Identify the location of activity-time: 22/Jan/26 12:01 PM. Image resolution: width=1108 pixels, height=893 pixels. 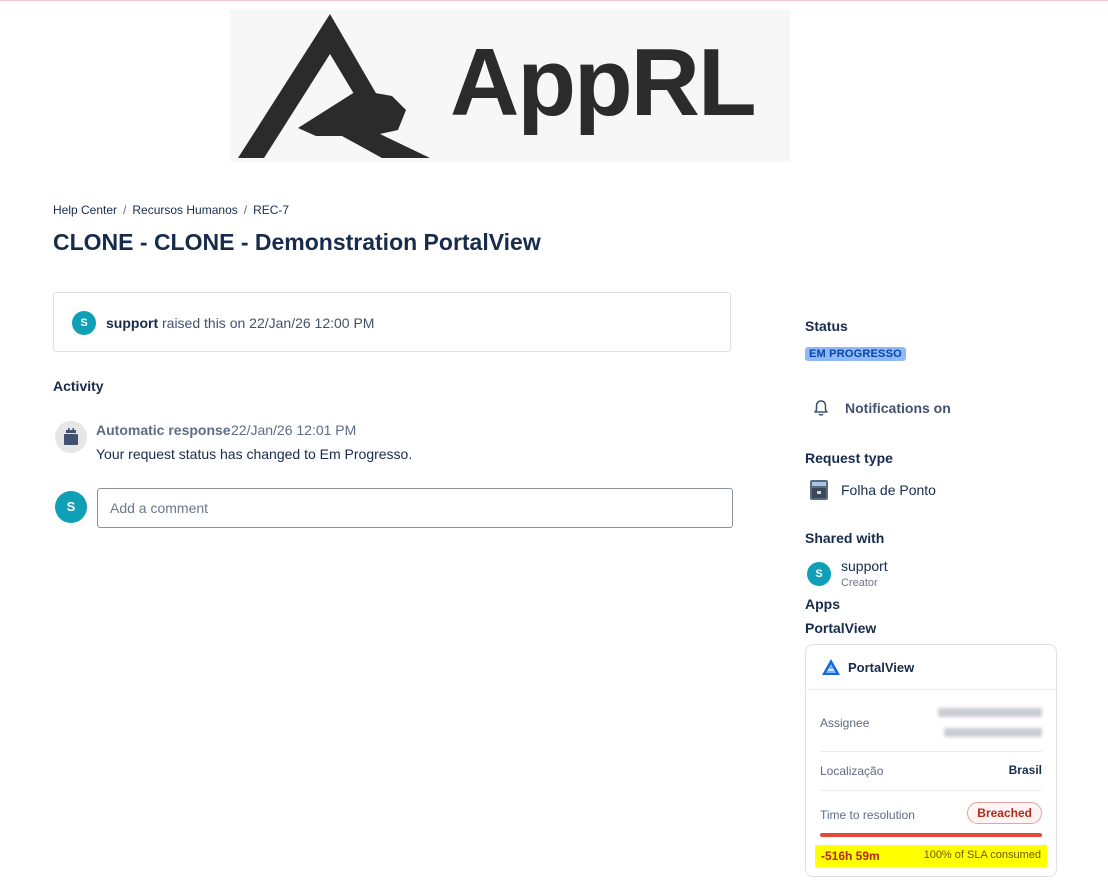
(294, 430).